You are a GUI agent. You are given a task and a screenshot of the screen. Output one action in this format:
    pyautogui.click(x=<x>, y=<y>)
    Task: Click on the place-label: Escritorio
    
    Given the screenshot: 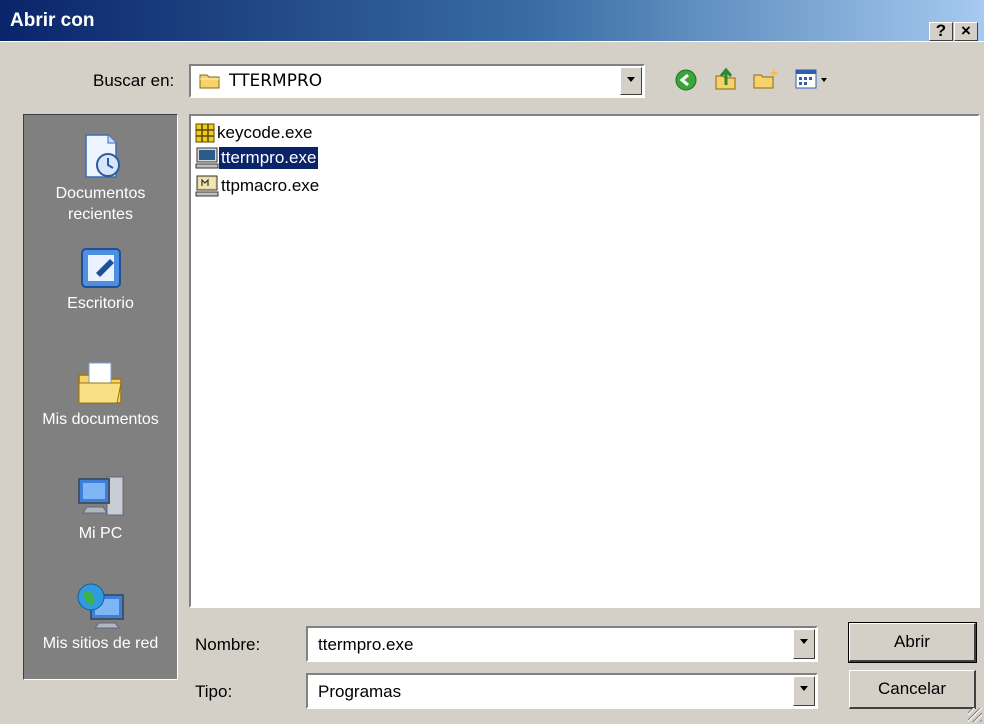 What is the action you would take?
    pyautogui.click(x=100, y=303)
    